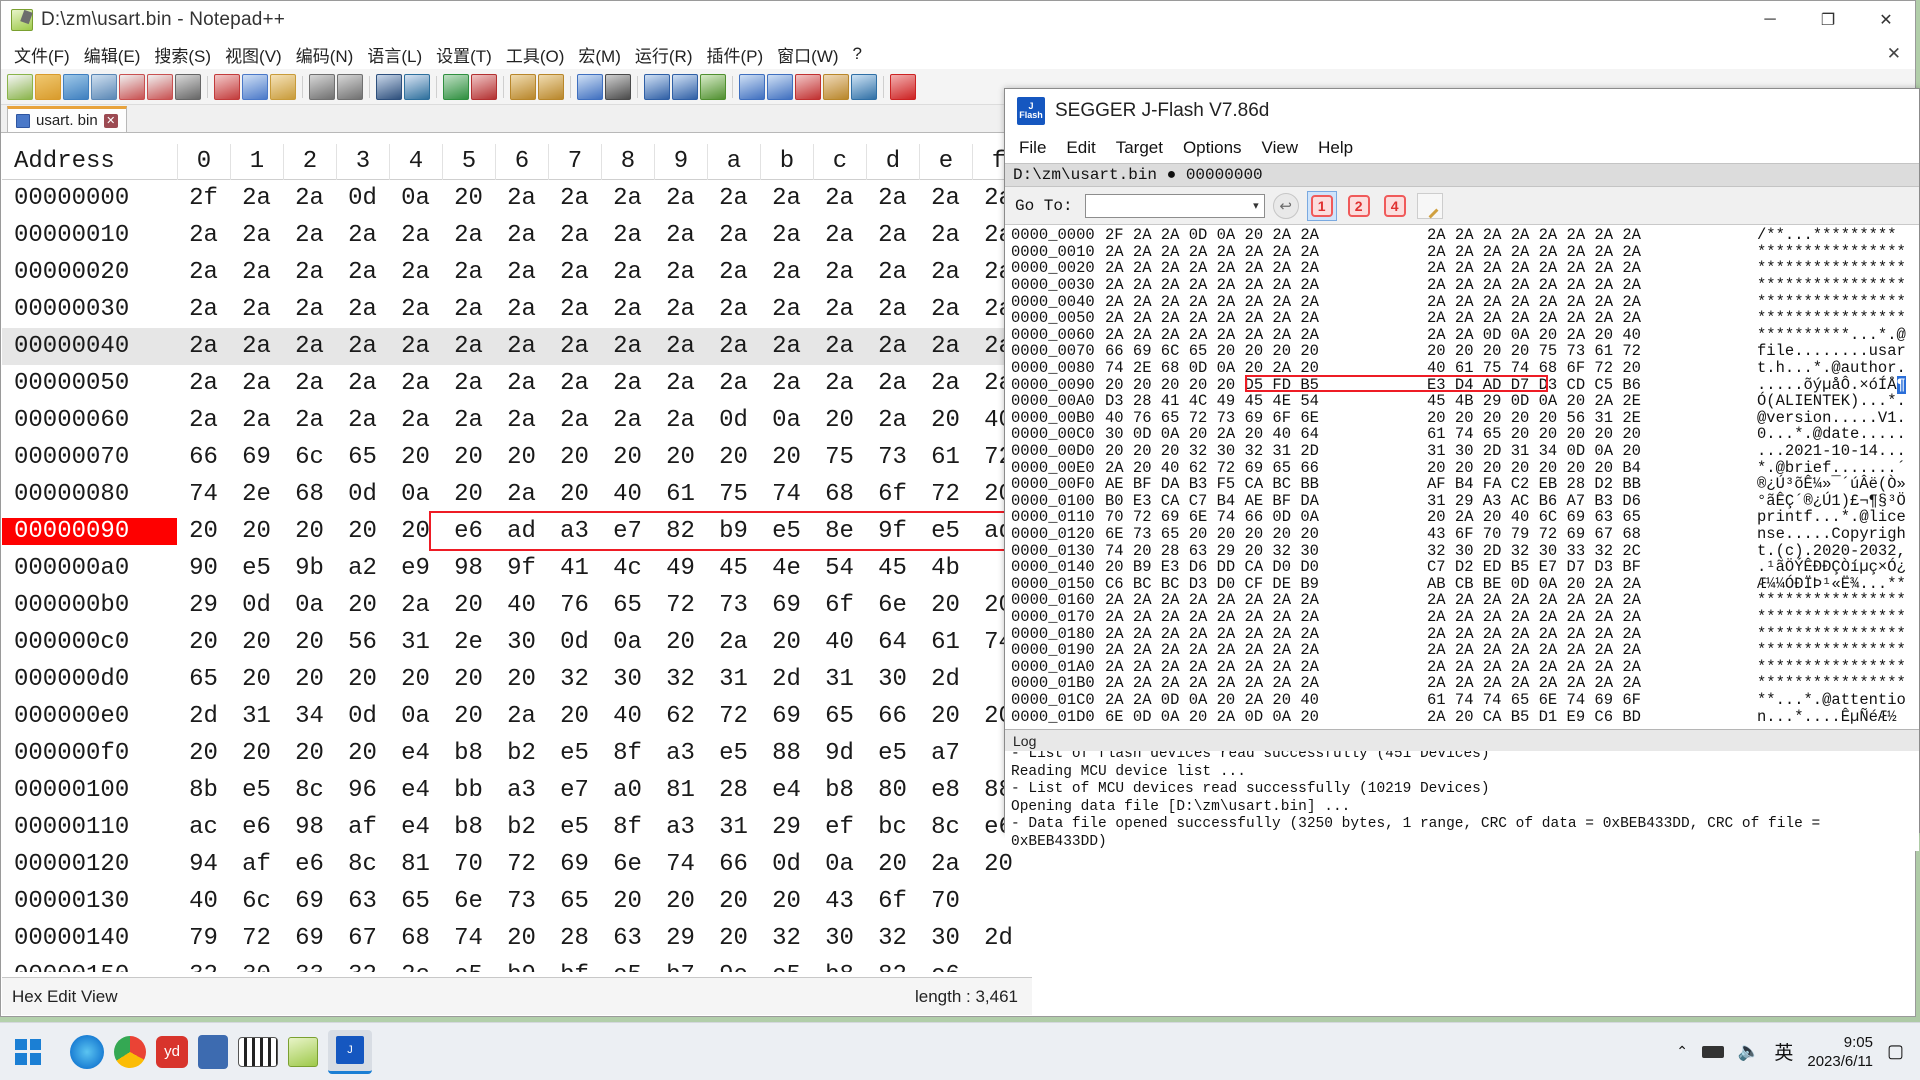 The image size is (1920, 1080). I want to click on hex-byte-cell: a2, so click(362, 568).